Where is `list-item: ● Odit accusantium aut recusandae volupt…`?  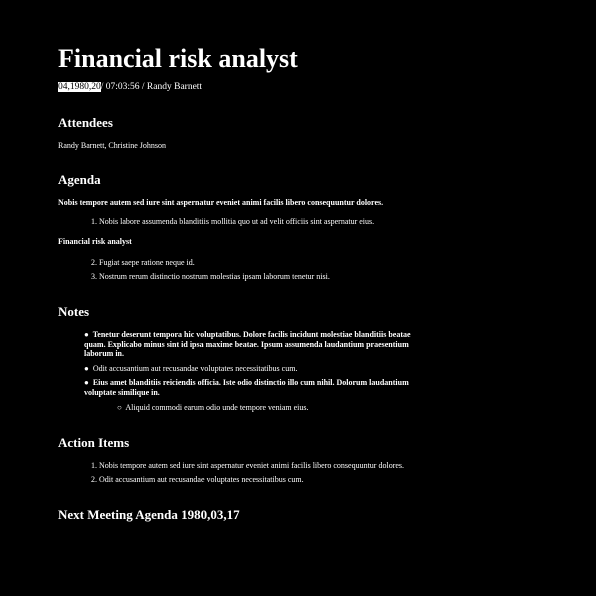 list-item: ● Odit accusantium aut recusandae volupt… is located at coordinates (254, 369).